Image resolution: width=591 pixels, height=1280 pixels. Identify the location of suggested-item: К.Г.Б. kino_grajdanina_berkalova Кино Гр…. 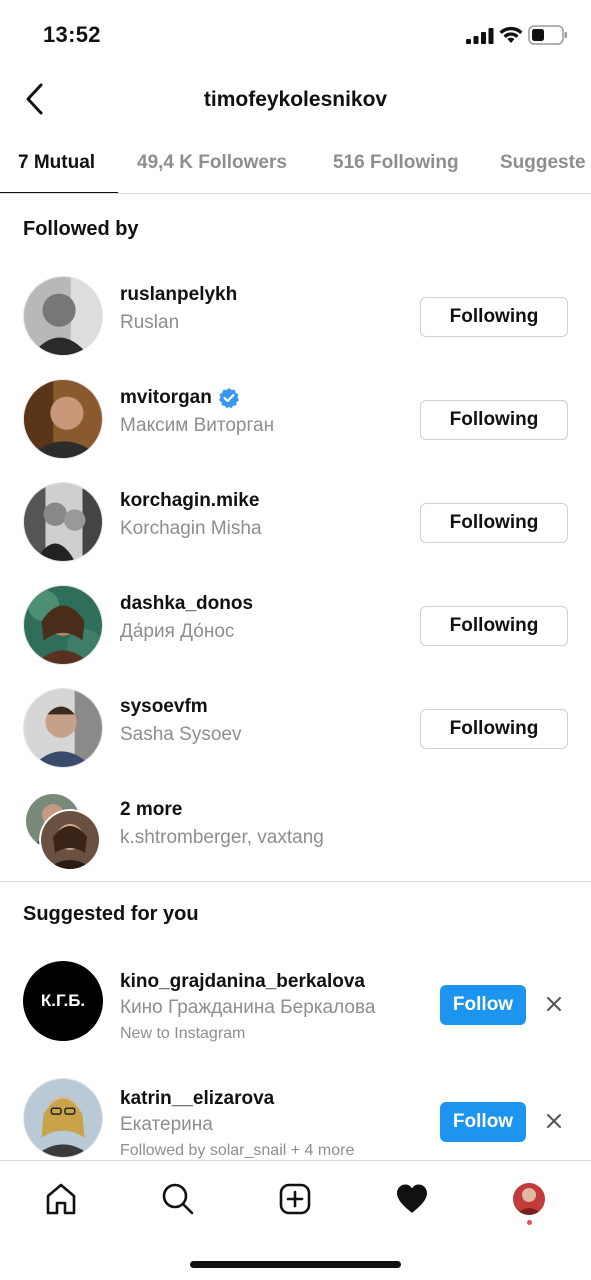
(295, 1013).